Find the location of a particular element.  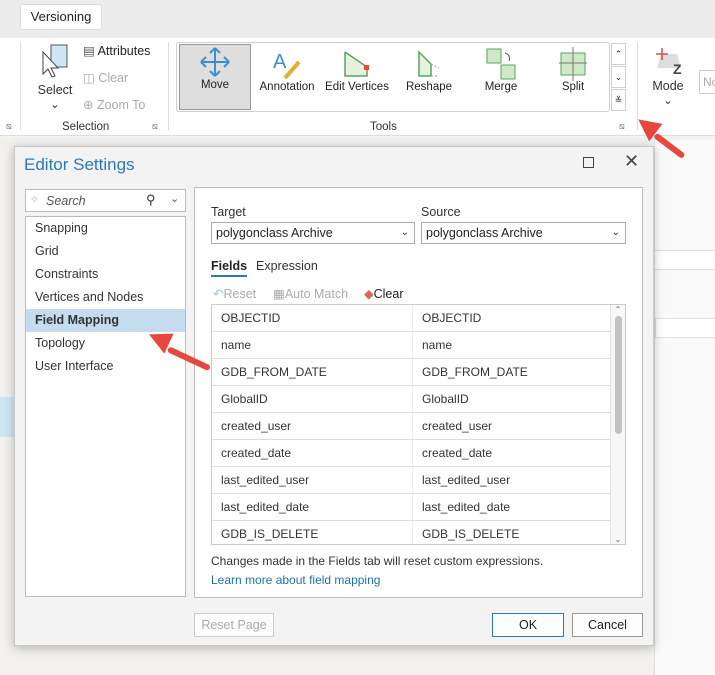

search-icon: ⚲ is located at coordinates (151, 200).